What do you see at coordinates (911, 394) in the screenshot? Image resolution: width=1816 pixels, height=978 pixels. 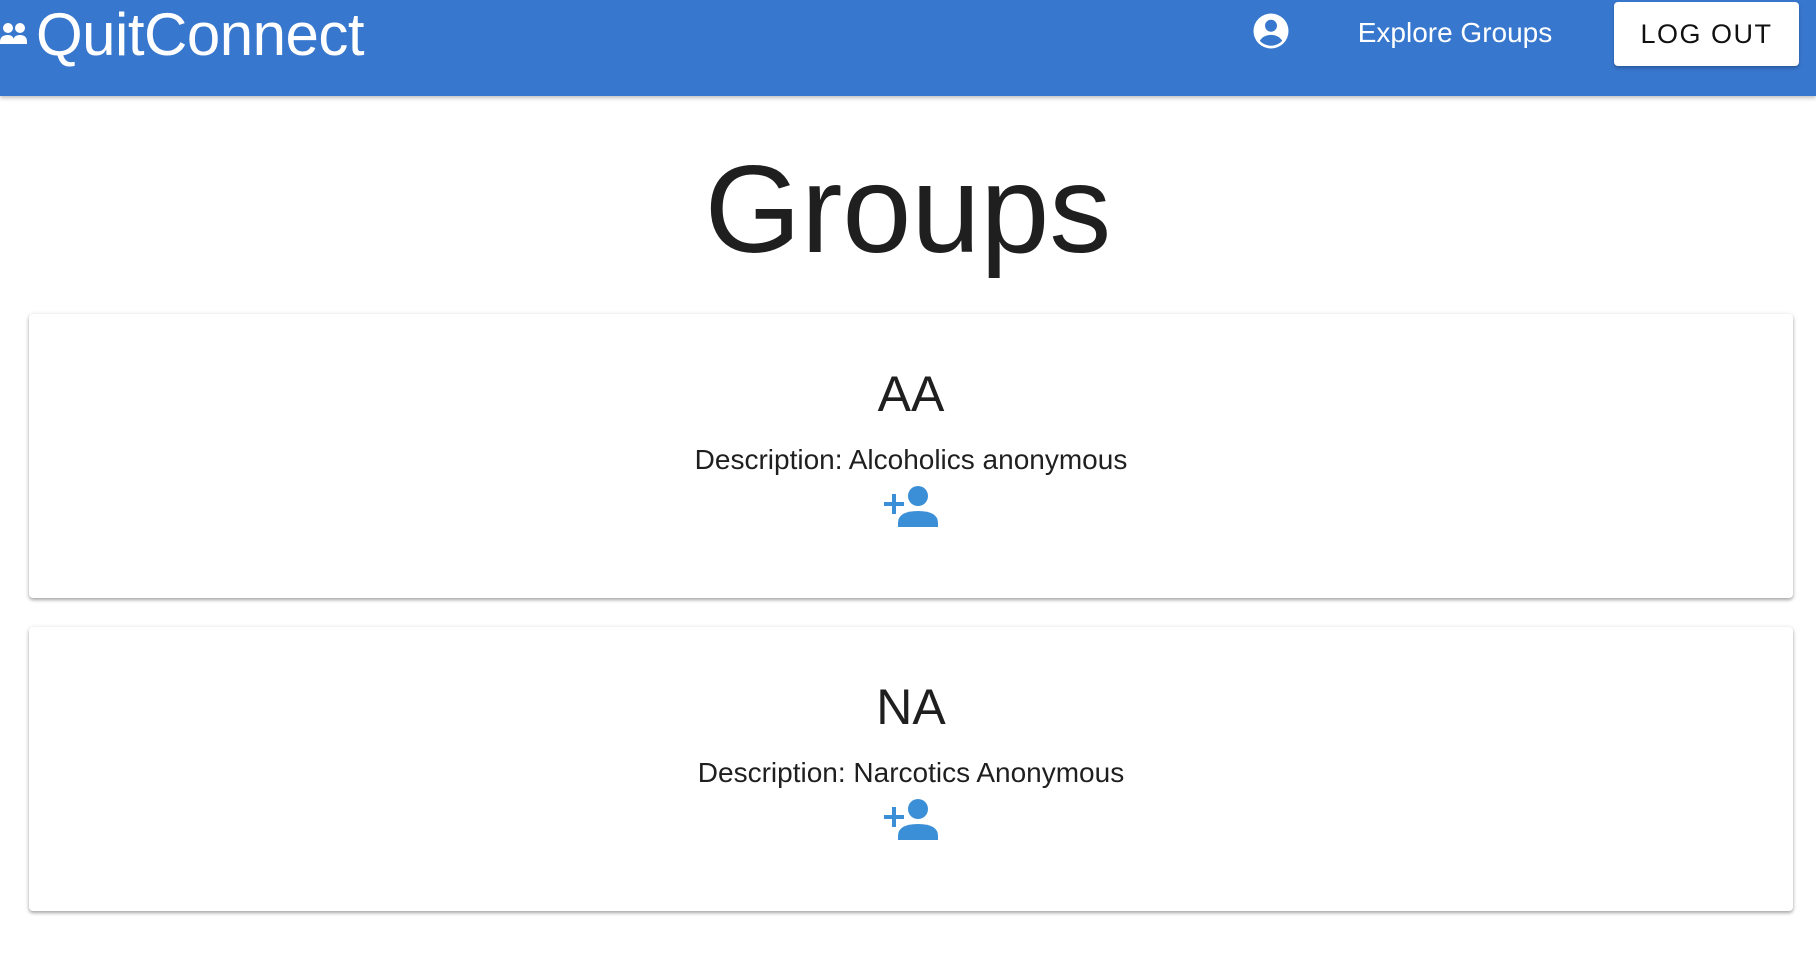 I see `group-name: AA` at bounding box center [911, 394].